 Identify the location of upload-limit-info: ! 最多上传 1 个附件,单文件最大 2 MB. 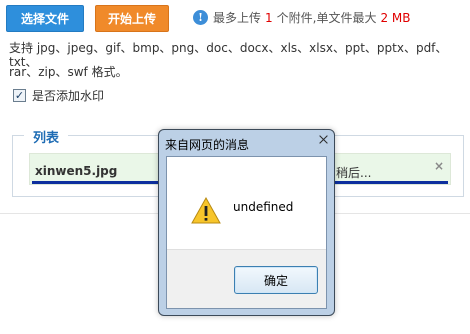
(304, 17).